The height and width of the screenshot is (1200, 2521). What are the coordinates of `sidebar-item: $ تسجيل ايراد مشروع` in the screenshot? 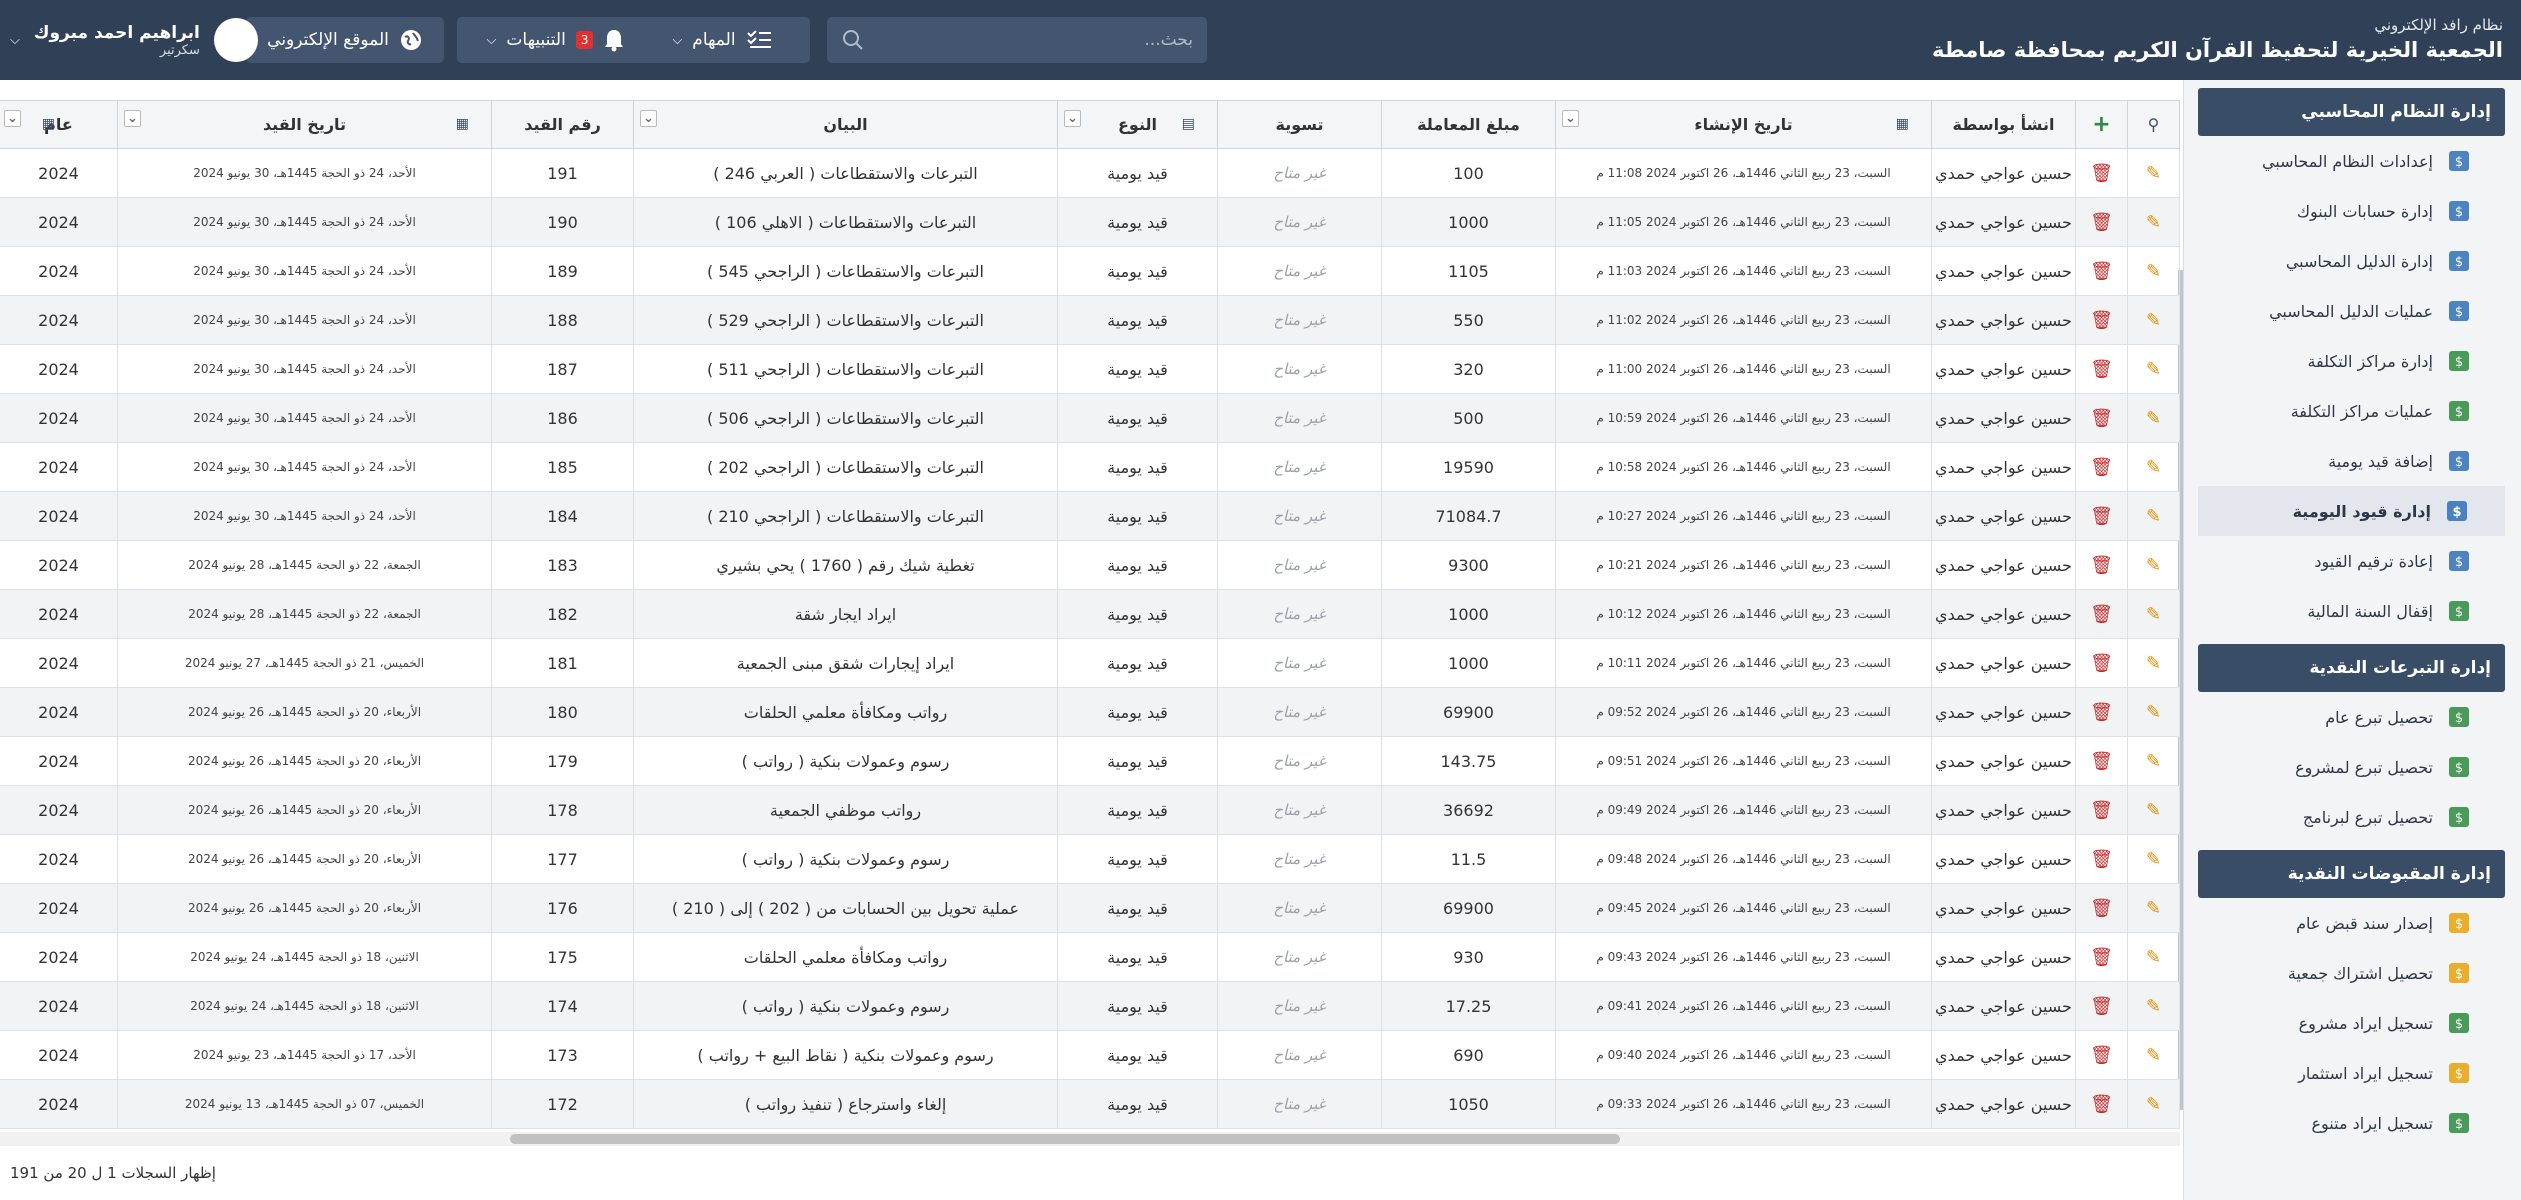 It's located at (2352, 1023).